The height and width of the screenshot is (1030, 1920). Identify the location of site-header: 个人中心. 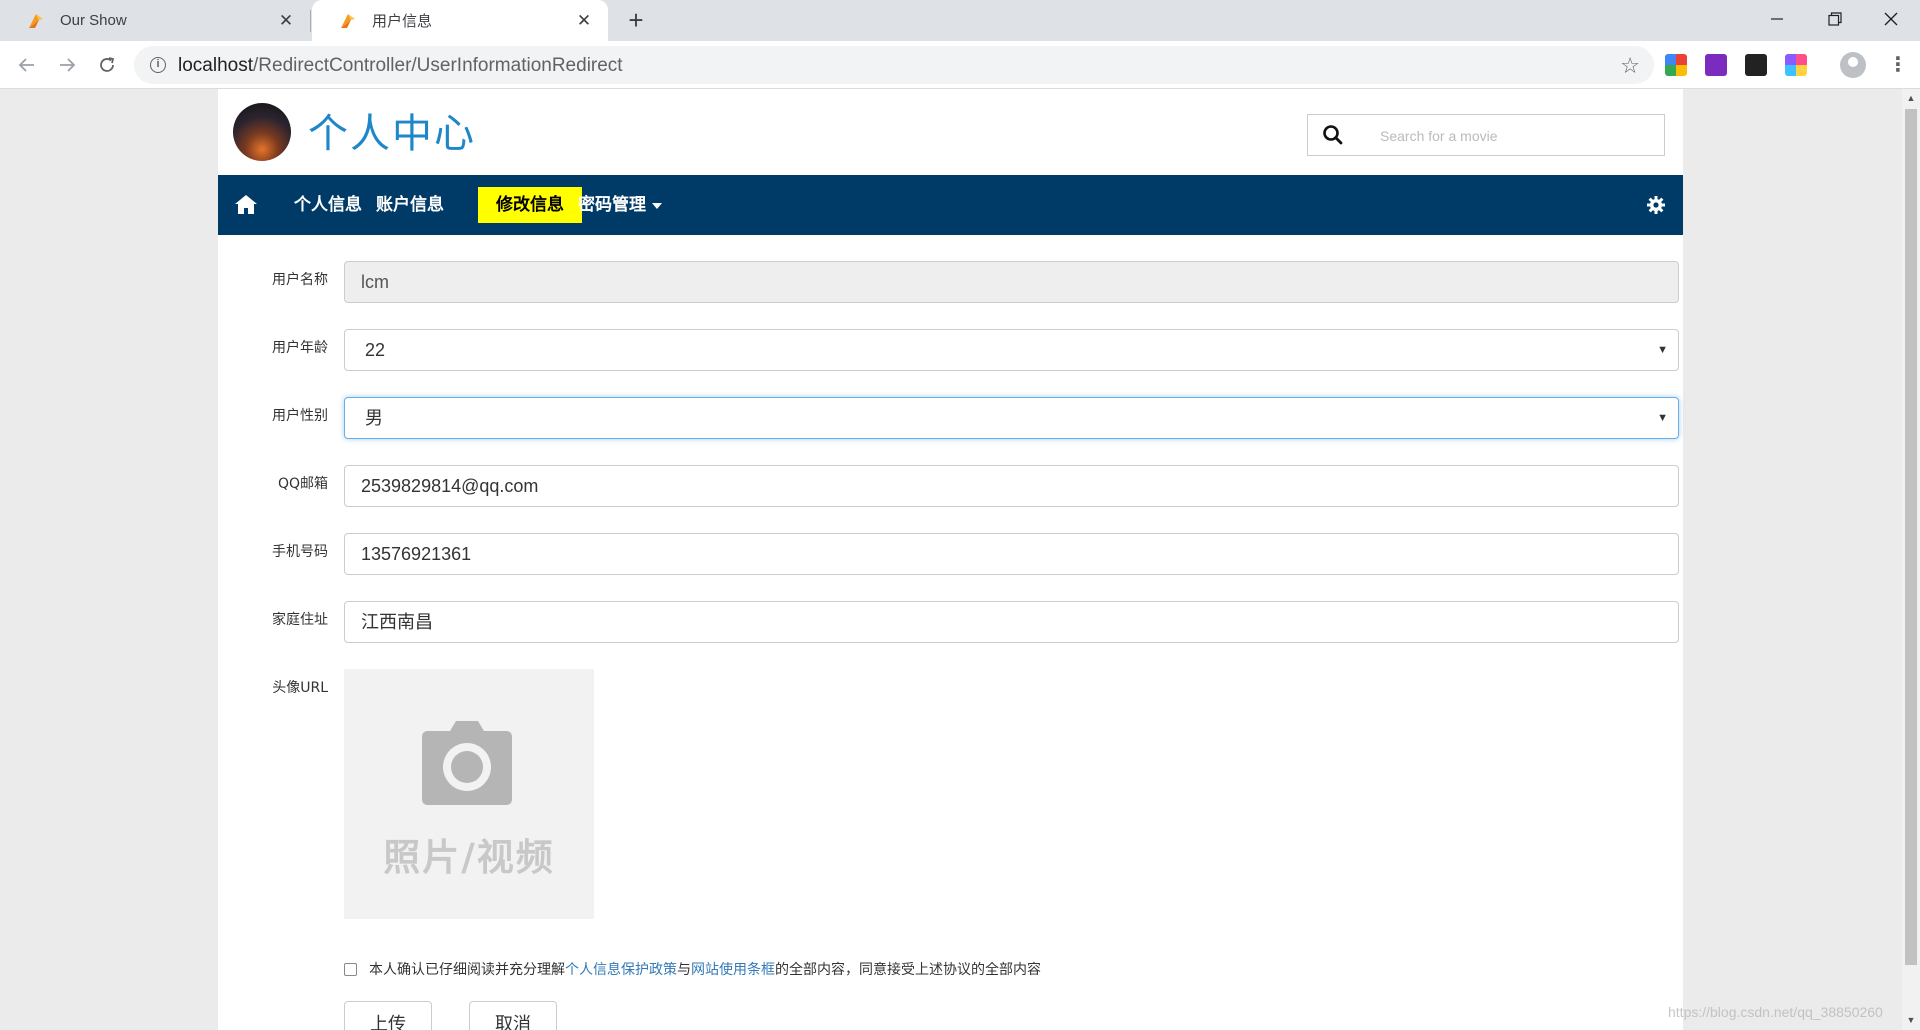
(950, 132).